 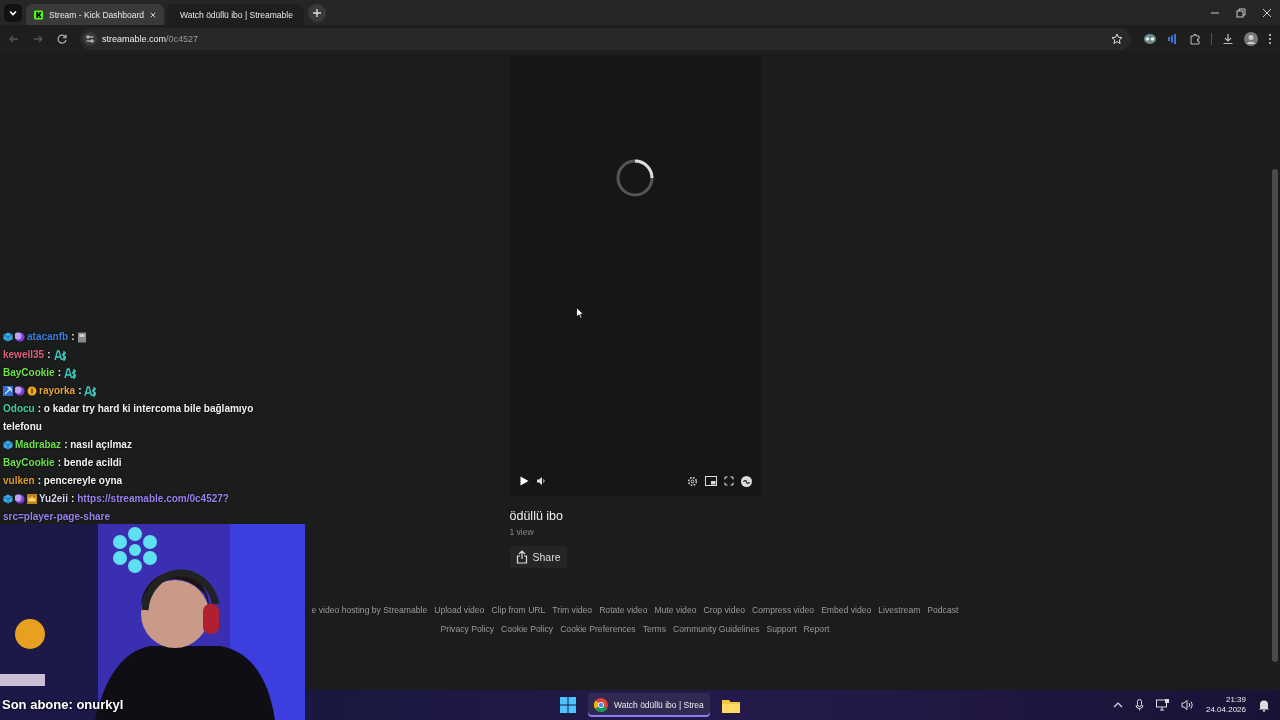 What do you see at coordinates (80, 480) in the screenshot?
I see `chat-message-text: : pencereyle oyna` at bounding box center [80, 480].